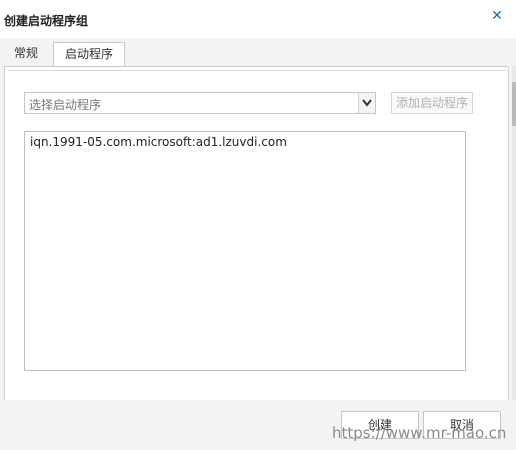 The width and height of the screenshot is (516, 450). Describe the element at coordinates (419, 433) in the screenshot. I see `watermark-text: https://www.mr-mao.cn` at that location.